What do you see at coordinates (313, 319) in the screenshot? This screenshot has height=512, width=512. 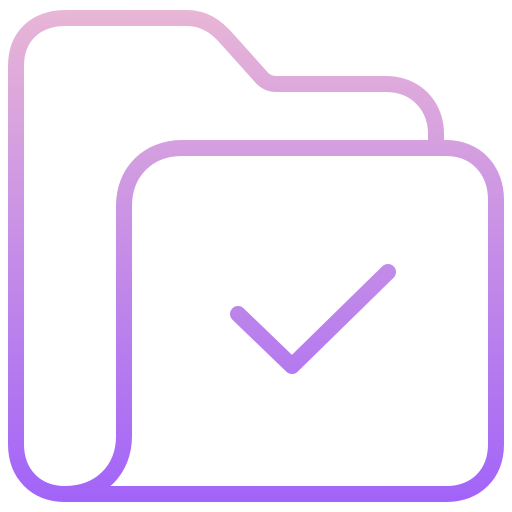 I see `checkmark-icon` at bounding box center [313, 319].